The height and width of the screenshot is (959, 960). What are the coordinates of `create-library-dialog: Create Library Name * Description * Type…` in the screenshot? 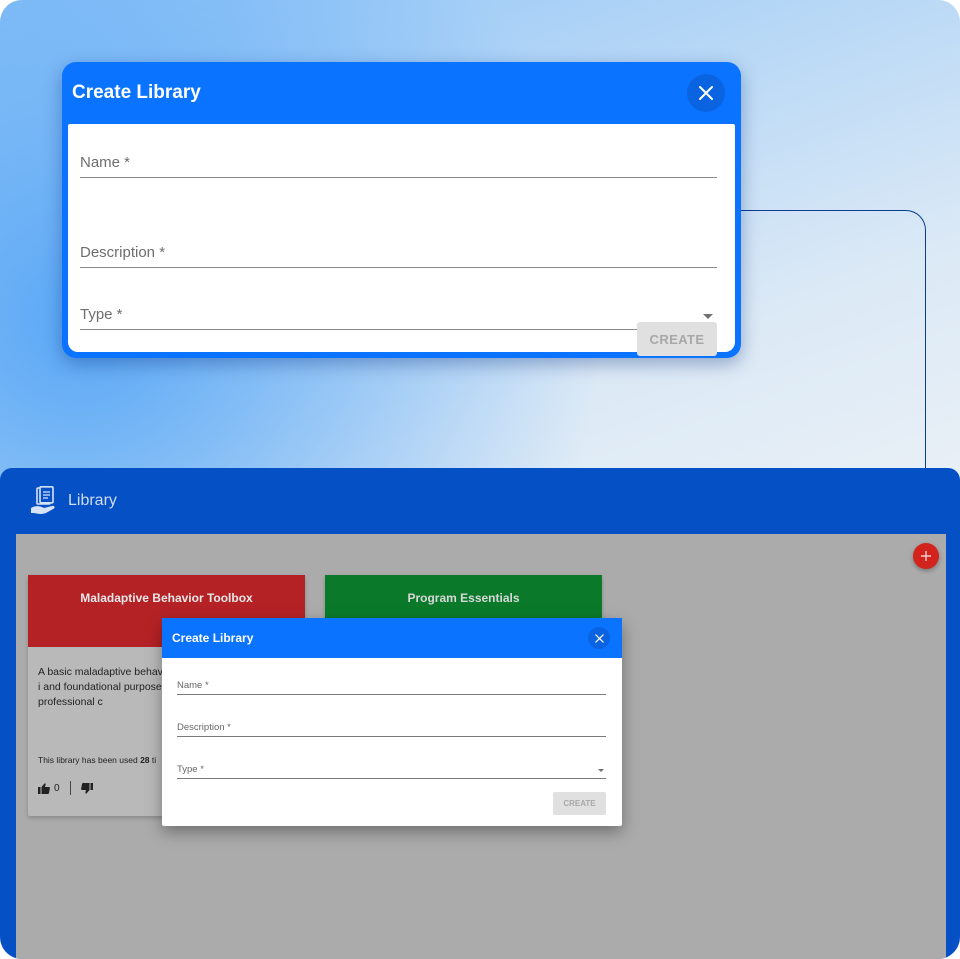 It's located at (392, 722).